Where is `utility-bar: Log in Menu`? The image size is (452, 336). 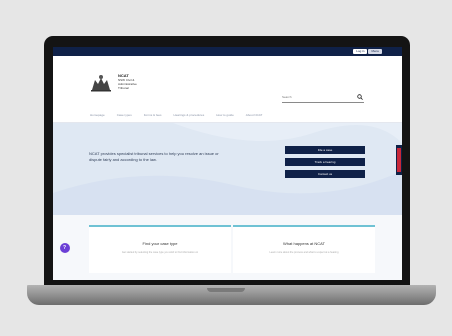
utility-bar: Log in Menu is located at coordinates (227, 51).